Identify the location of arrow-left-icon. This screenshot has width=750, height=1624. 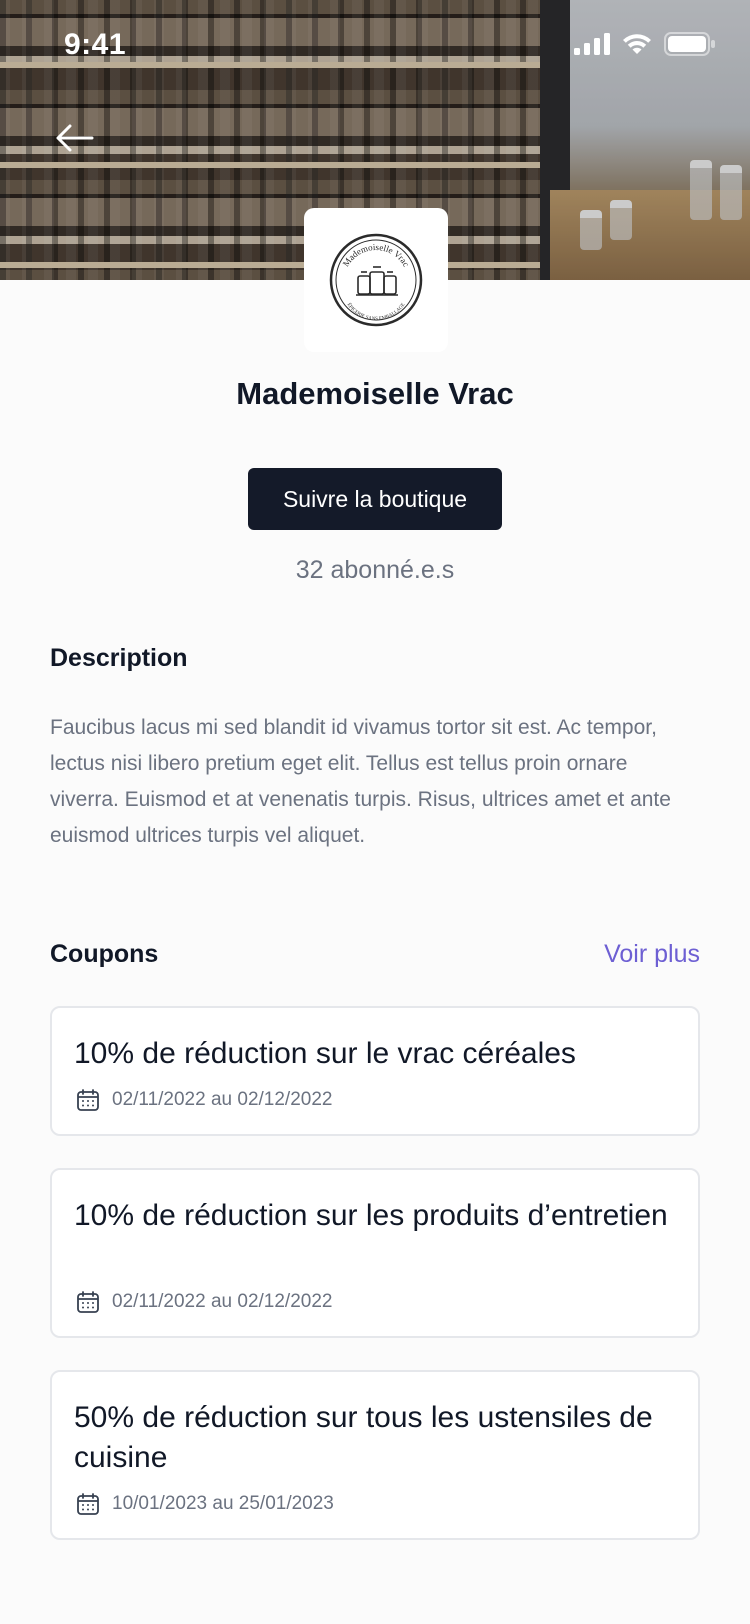
(75, 138).